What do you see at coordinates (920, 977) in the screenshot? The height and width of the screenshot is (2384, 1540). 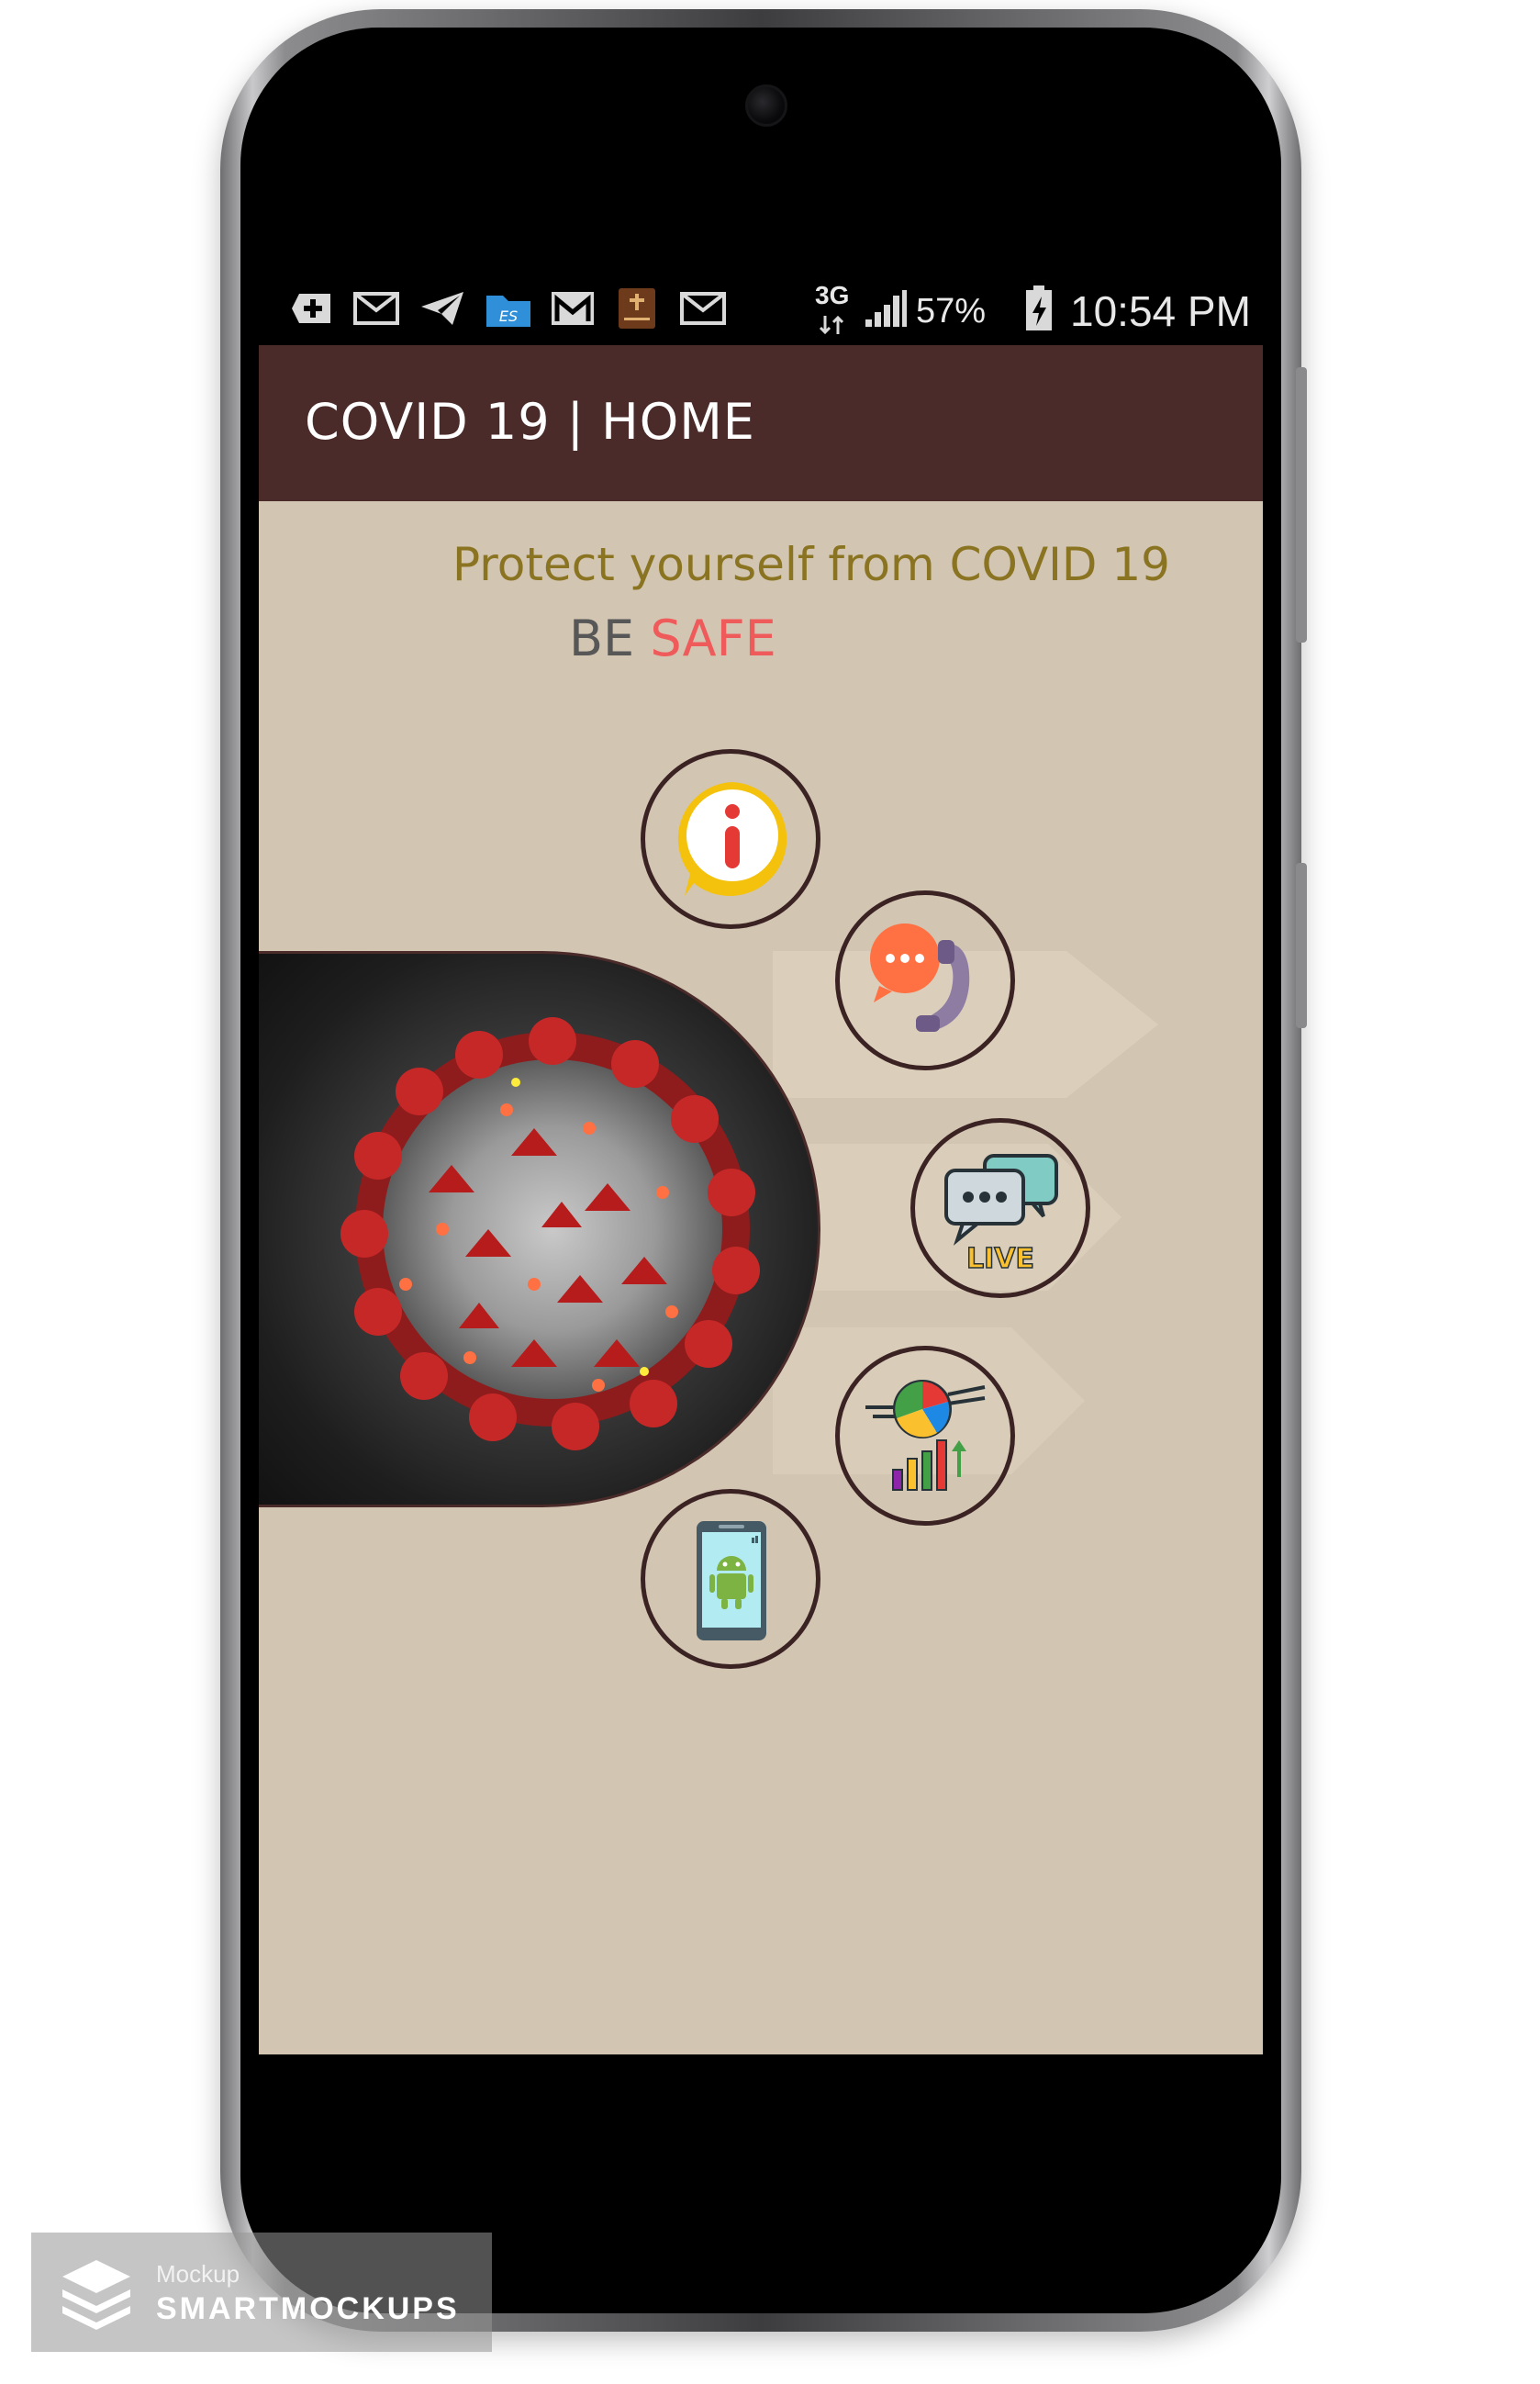 I see `phone-chat-icon` at bounding box center [920, 977].